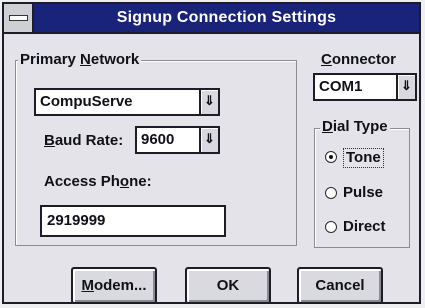 The width and height of the screenshot is (425, 308). Describe the element at coordinates (365, 87) in the screenshot. I see `connector-select: COM1 ⇓` at that location.